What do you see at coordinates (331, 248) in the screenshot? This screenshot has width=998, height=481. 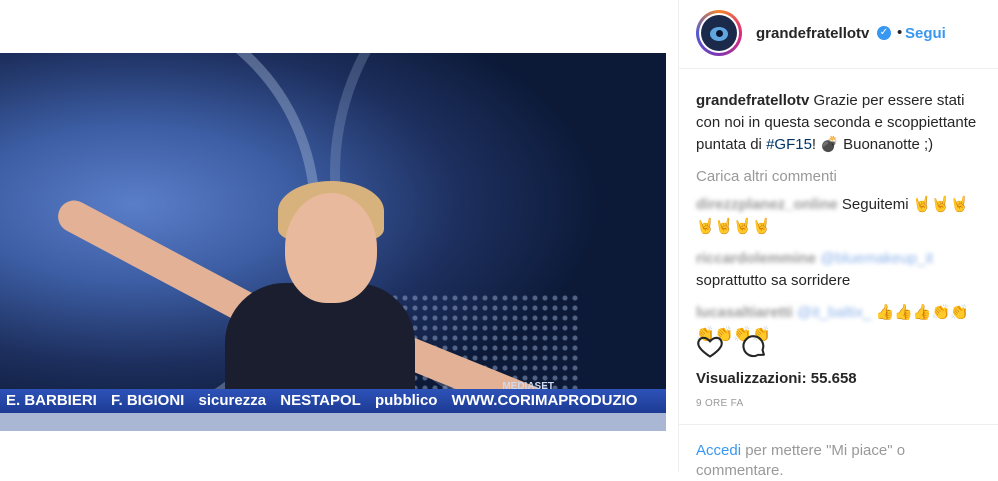 I see `presenter-face` at bounding box center [331, 248].